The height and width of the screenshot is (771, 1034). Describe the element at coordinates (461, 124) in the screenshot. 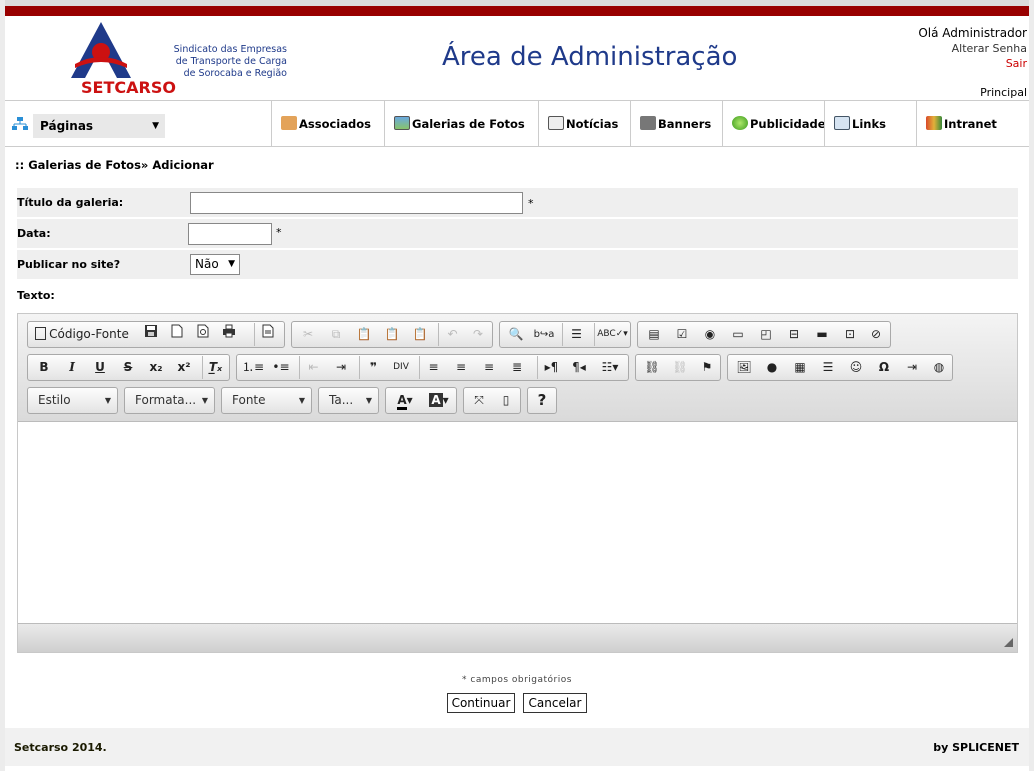

I see `nav-item-galerias: Galerias de Fotos` at that location.